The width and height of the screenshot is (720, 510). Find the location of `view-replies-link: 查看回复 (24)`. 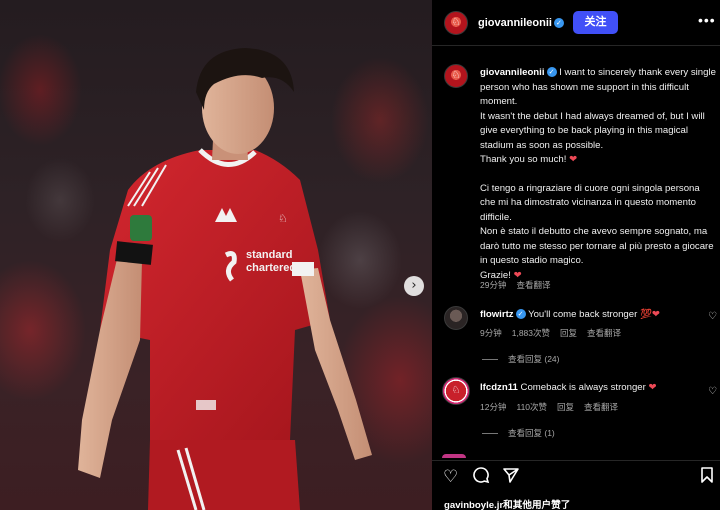

view-replies-link: 查看回复 (24) is located at coordinates (520, 359).